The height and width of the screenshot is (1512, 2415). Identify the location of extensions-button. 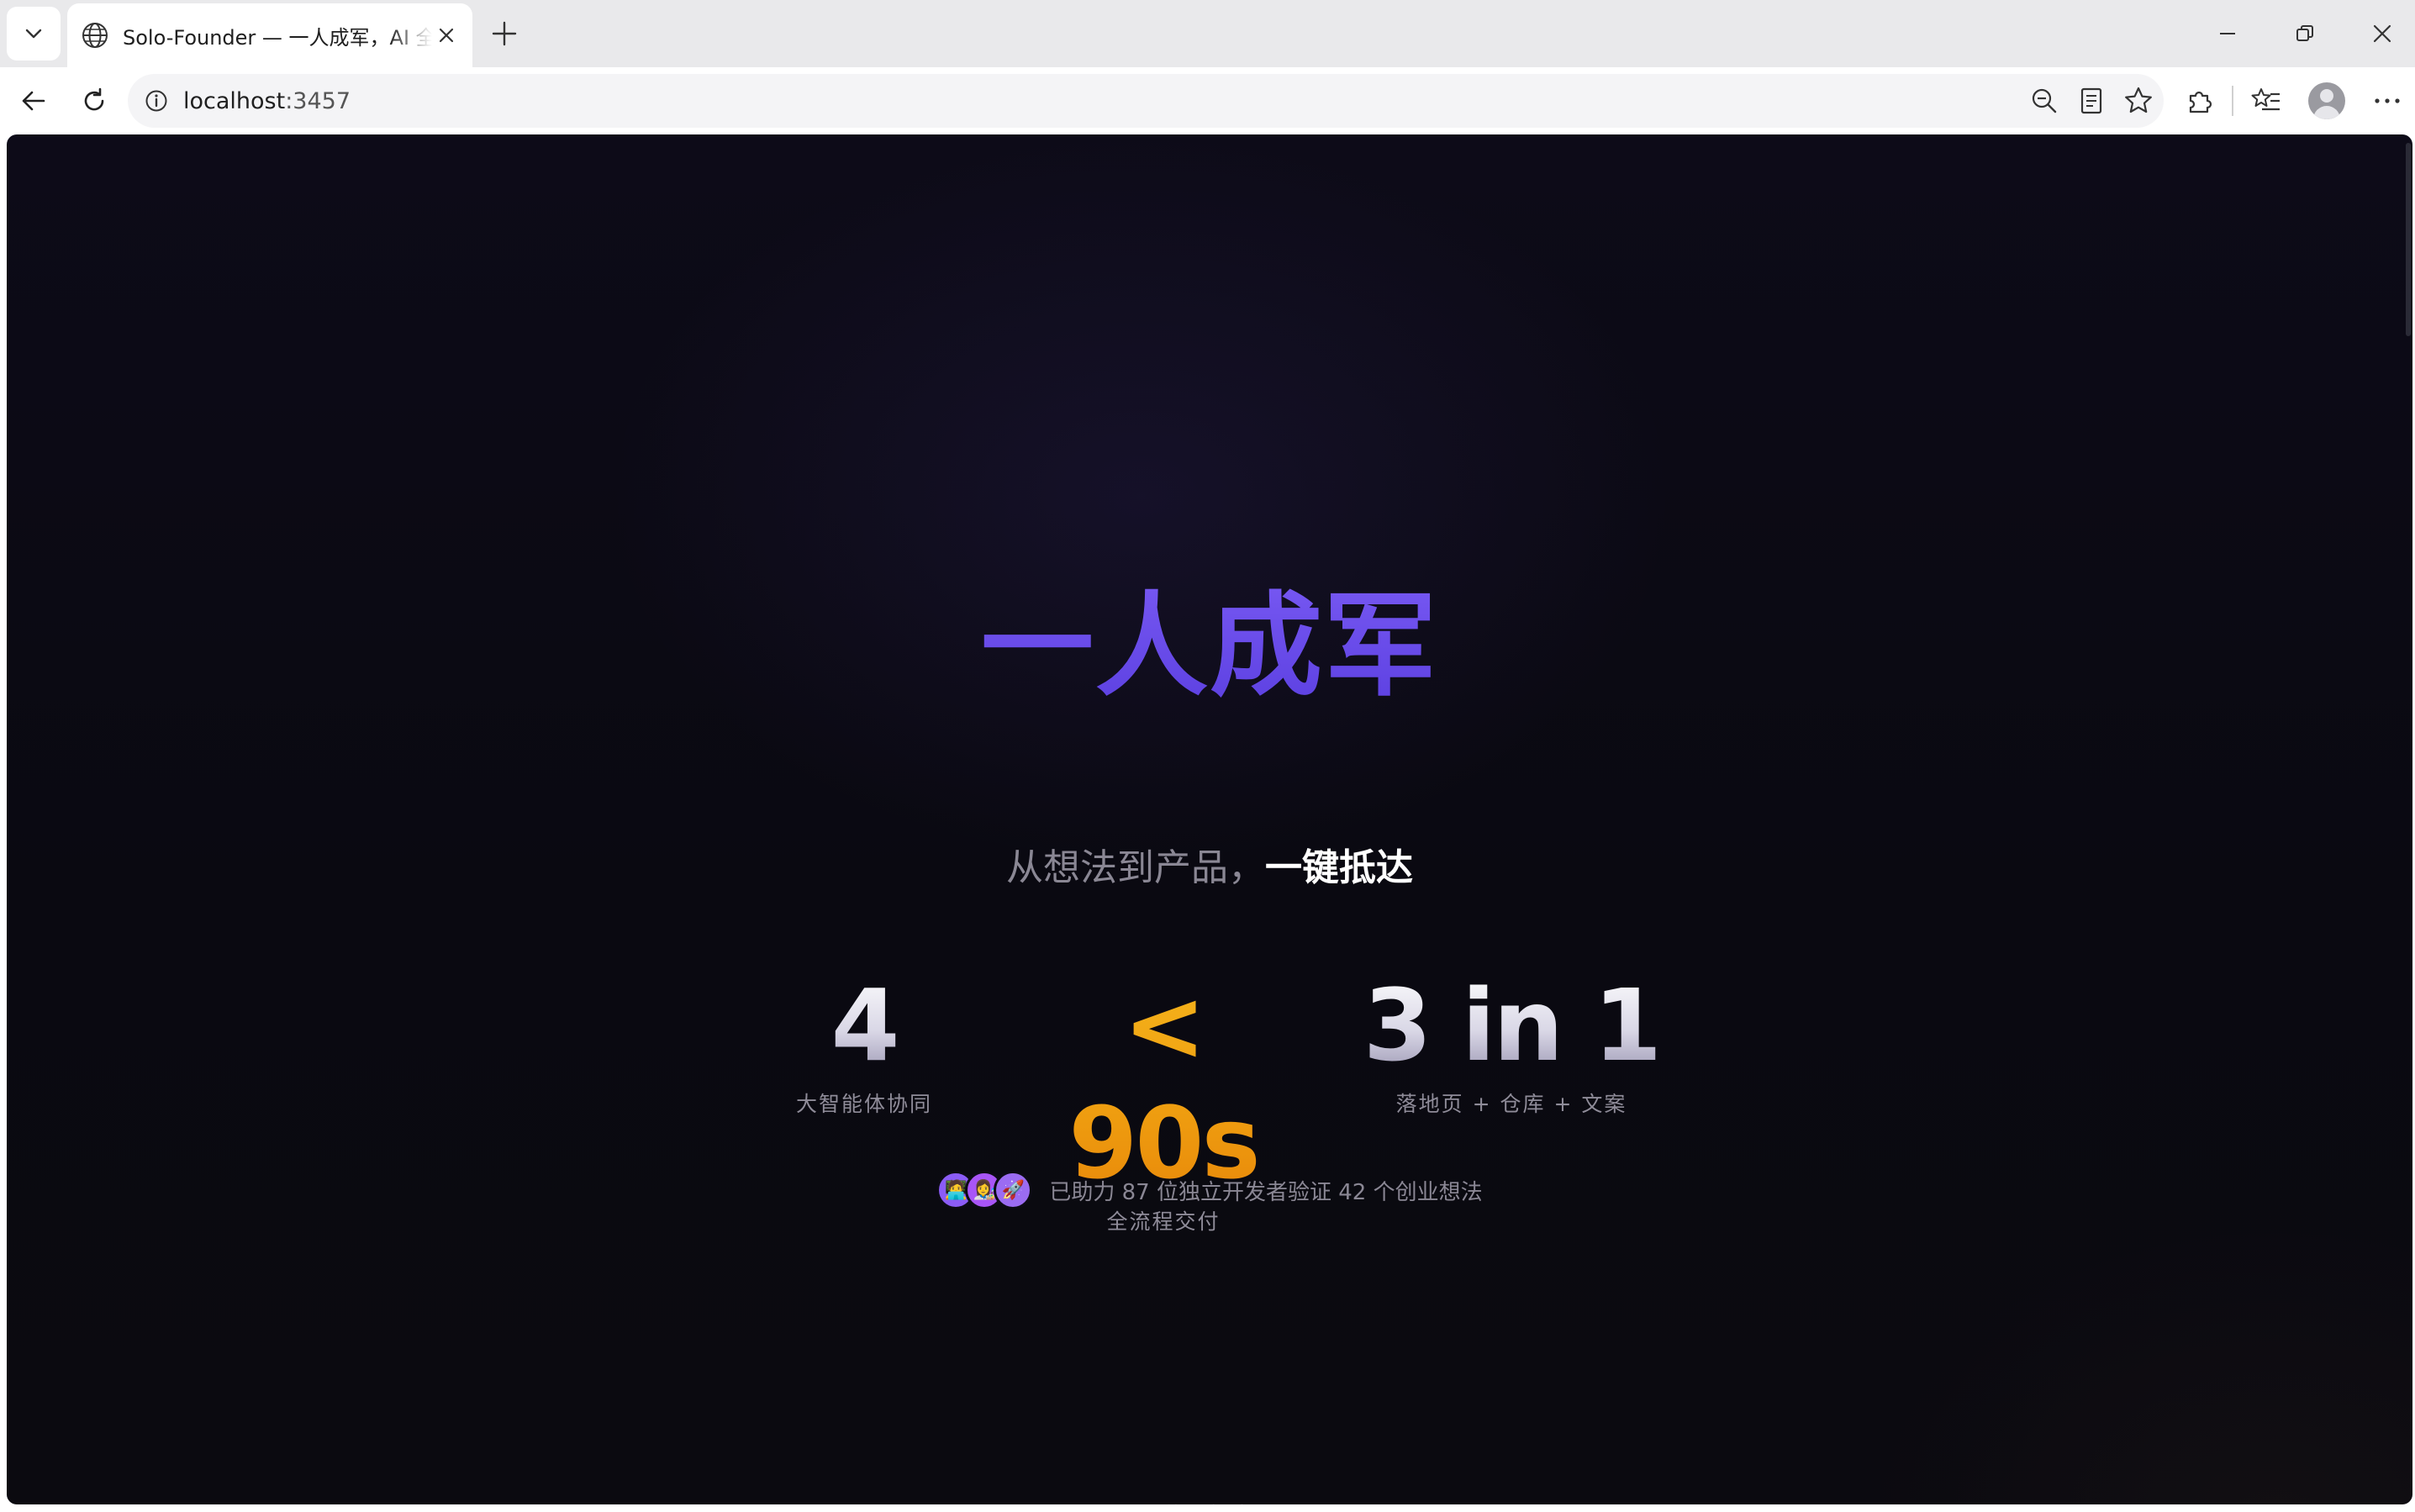
(2199, 101).